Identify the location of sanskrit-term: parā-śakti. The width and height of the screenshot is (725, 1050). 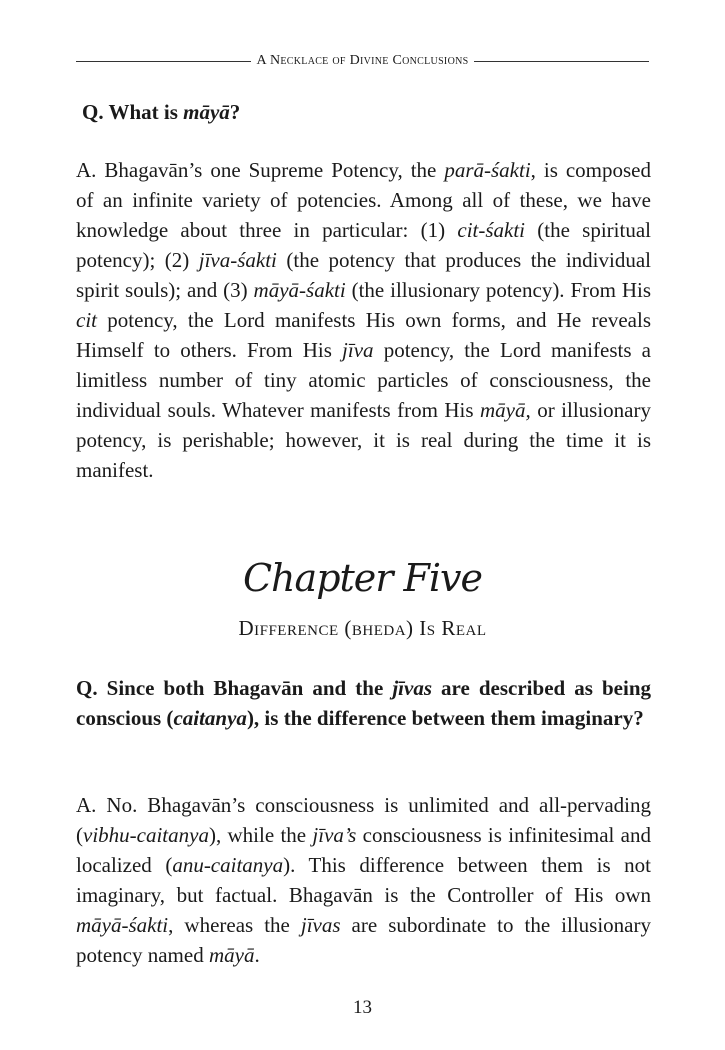
(487, 170).